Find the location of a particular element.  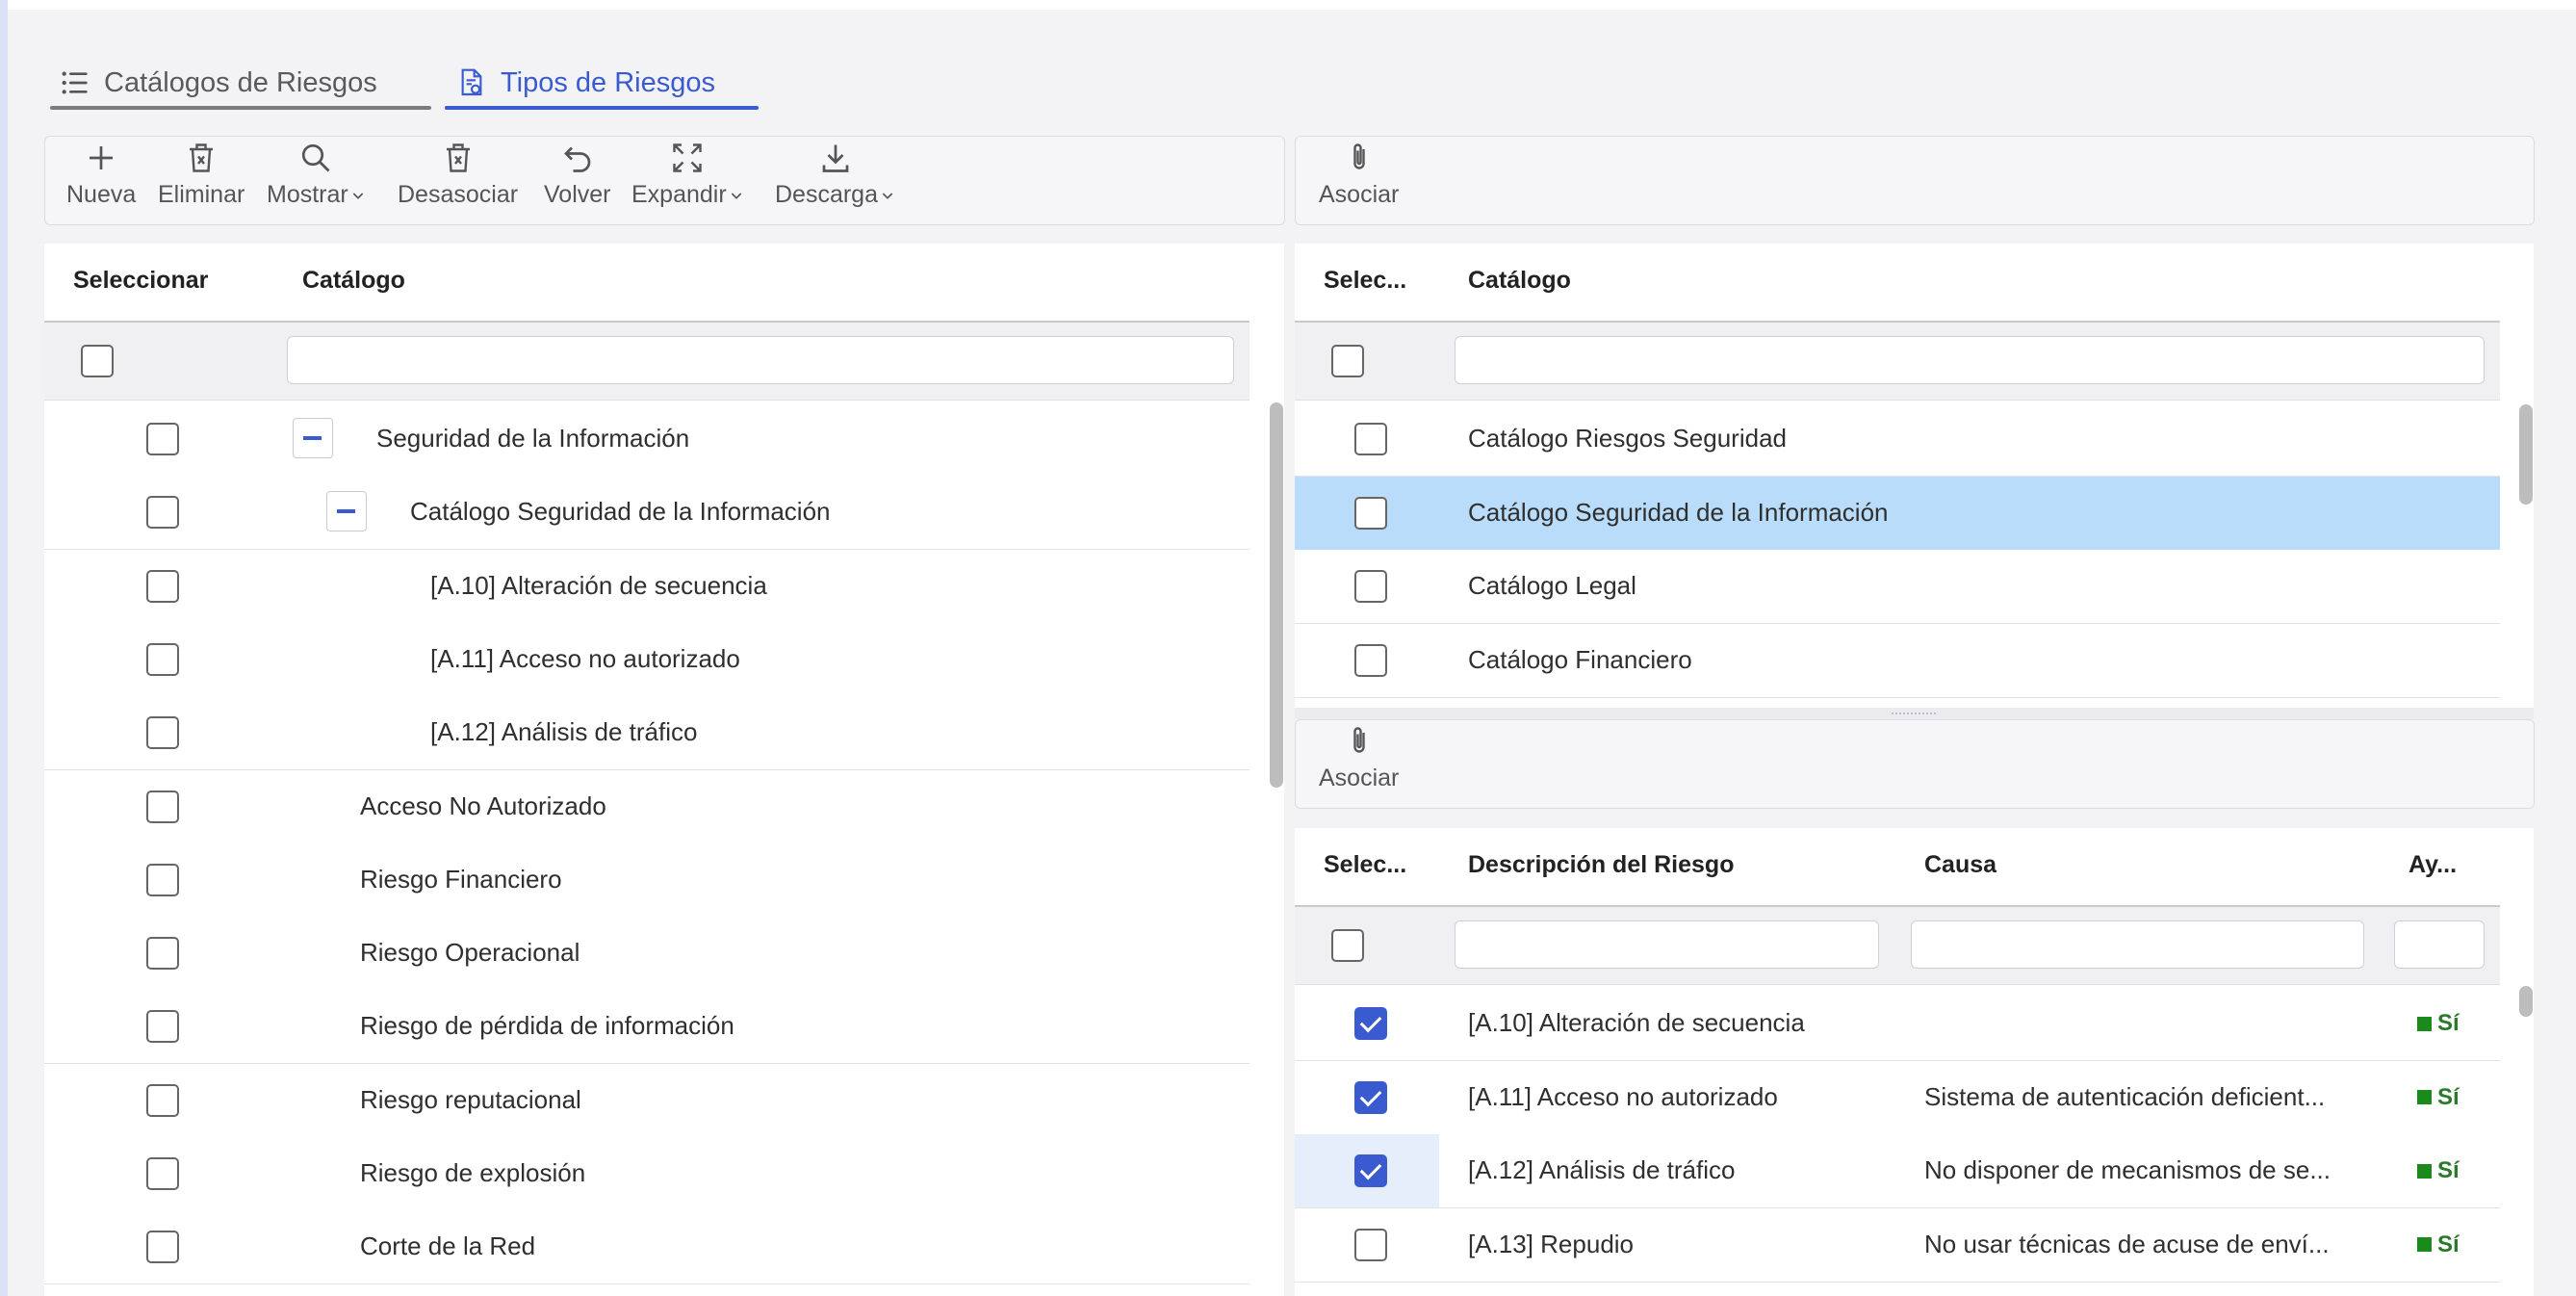

mostrar-button: Mostrar is located at coordinates (316, 175).